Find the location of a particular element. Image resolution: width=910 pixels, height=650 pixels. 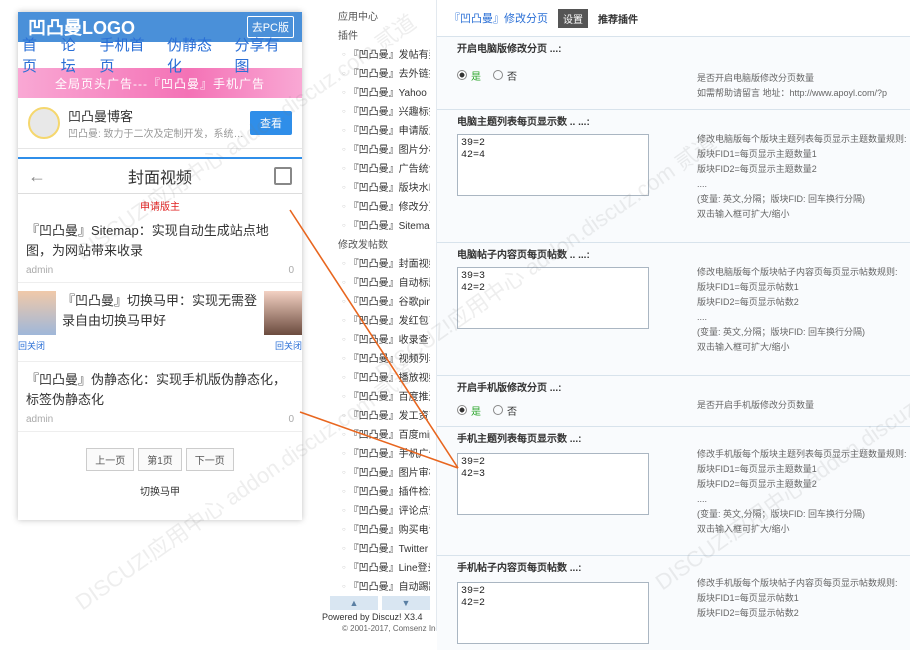

annotation-arrows is located at coordinates (374, 339).